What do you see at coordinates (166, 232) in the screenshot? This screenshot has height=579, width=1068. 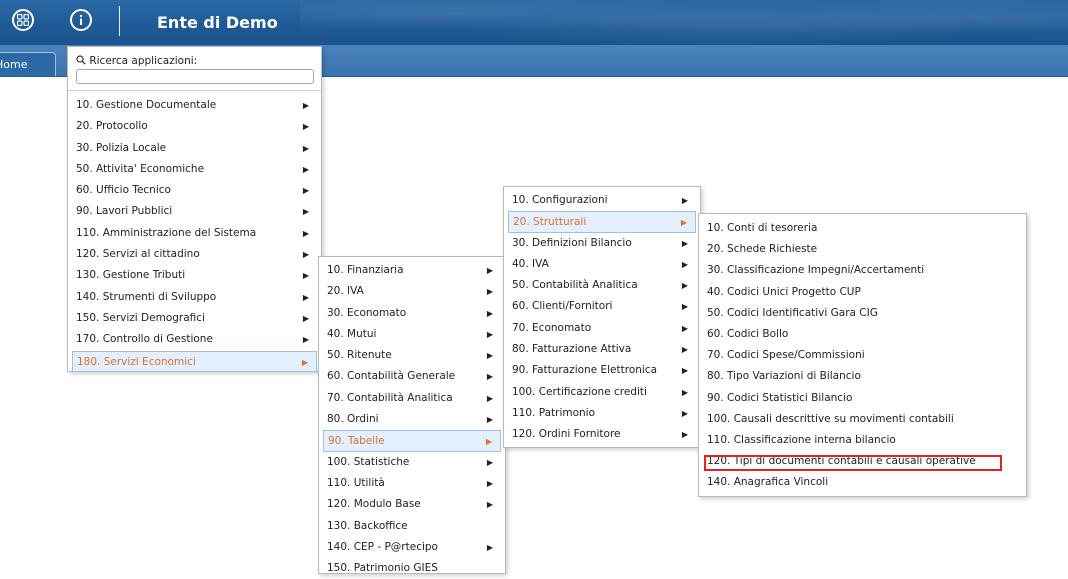 I see `menu-item-label: 110. Amministrazione del Sistema` at bounding box center [166, 232].